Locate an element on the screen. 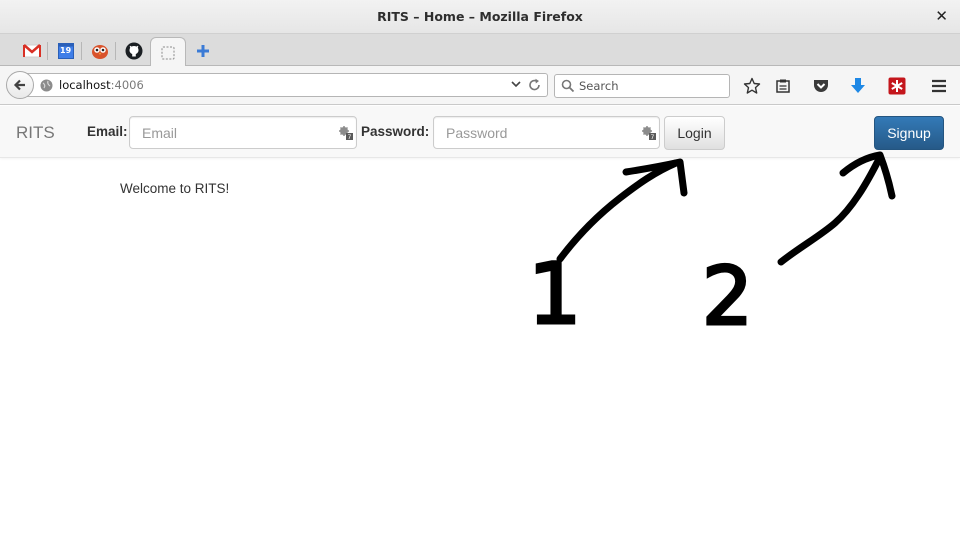 The height and width of the screenshot is (556, 960). pocket-button is located at coordinates (821, 86).